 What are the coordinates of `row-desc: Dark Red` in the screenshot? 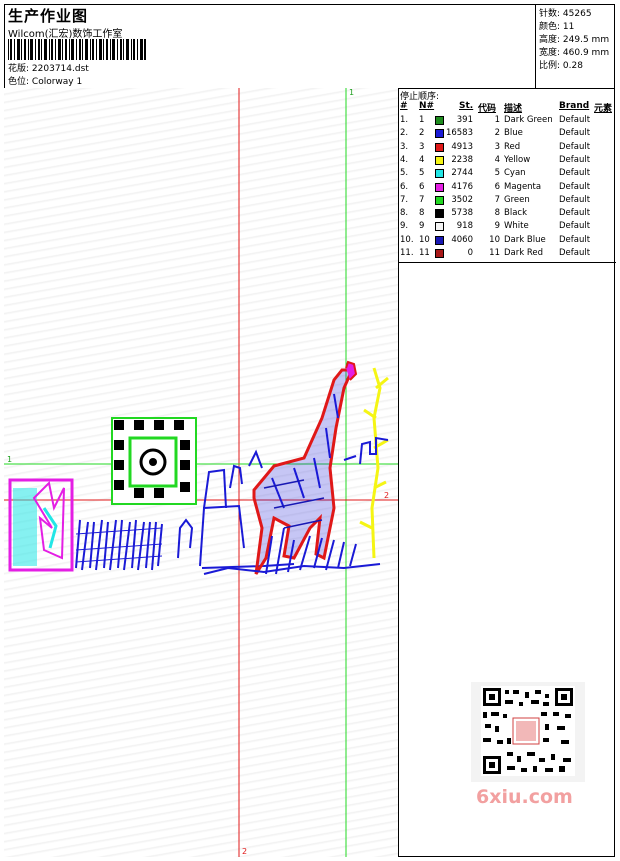 It's located at (524, 253).